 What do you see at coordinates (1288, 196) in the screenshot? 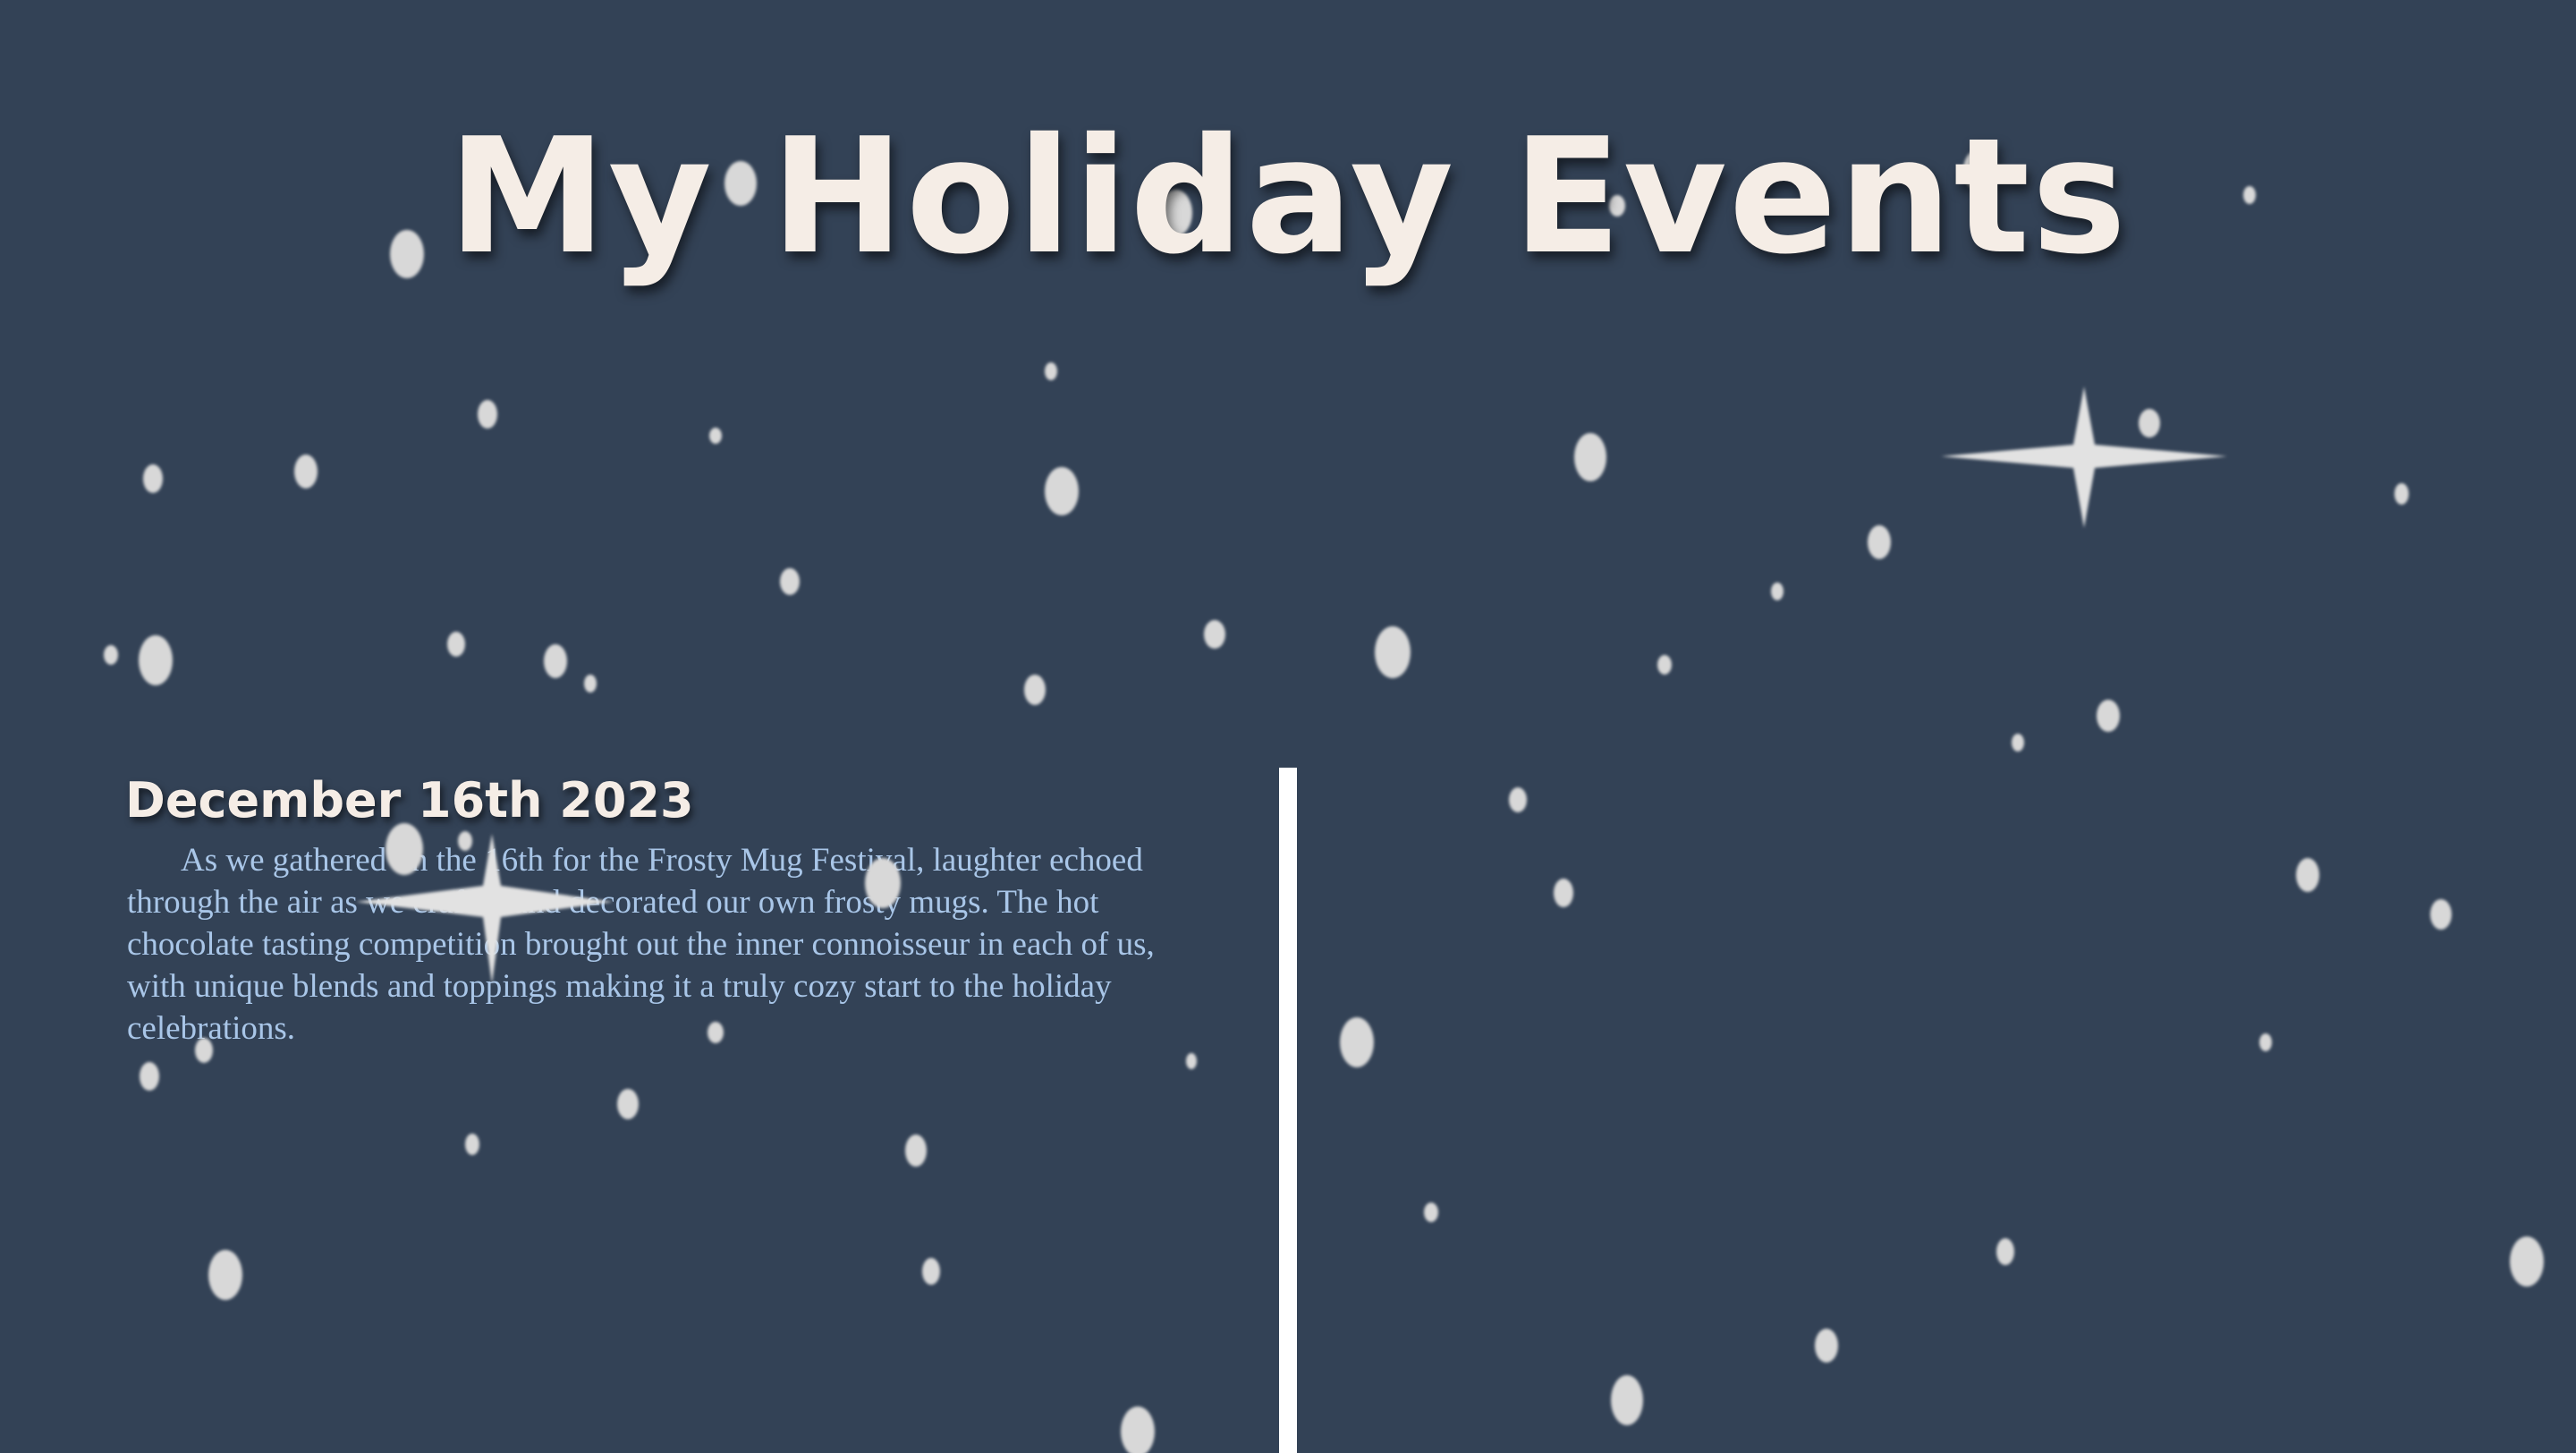
I see `page-title: My Holiday Events` at bounding box center [1288, 196].